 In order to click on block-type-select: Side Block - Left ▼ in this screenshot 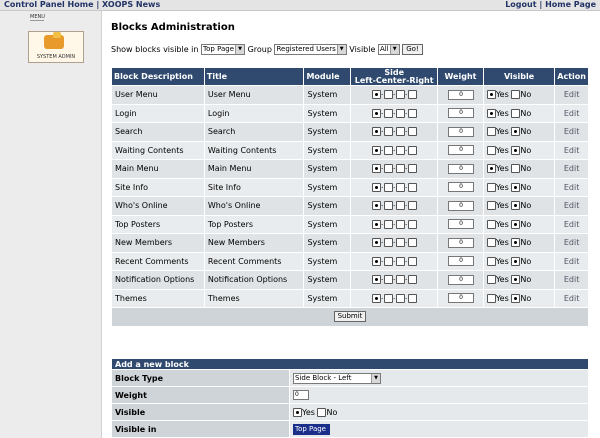, I will do `click(337, 378)`.